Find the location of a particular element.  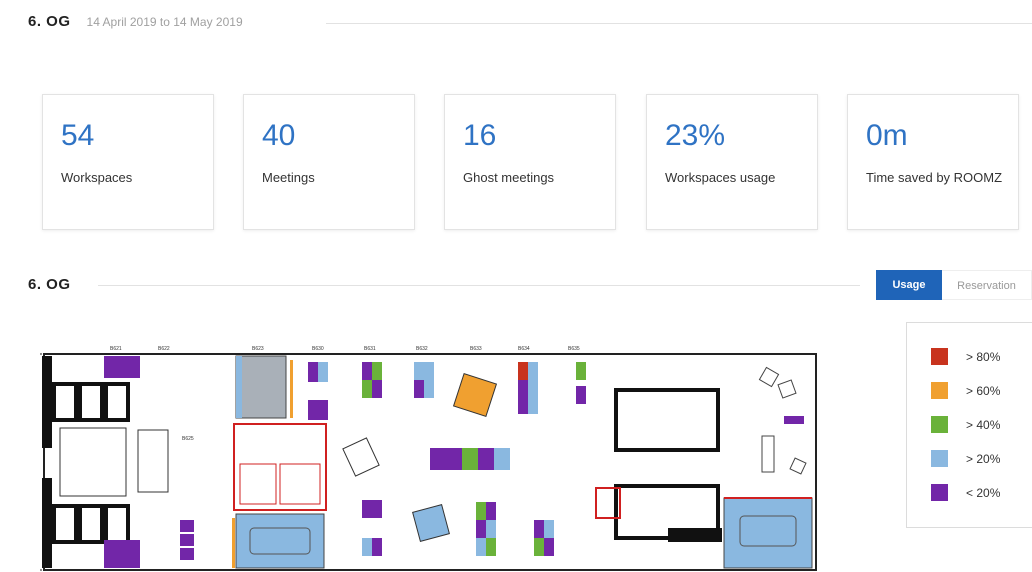

legend-item-60: > 60% is located at coordinates (965, 390).